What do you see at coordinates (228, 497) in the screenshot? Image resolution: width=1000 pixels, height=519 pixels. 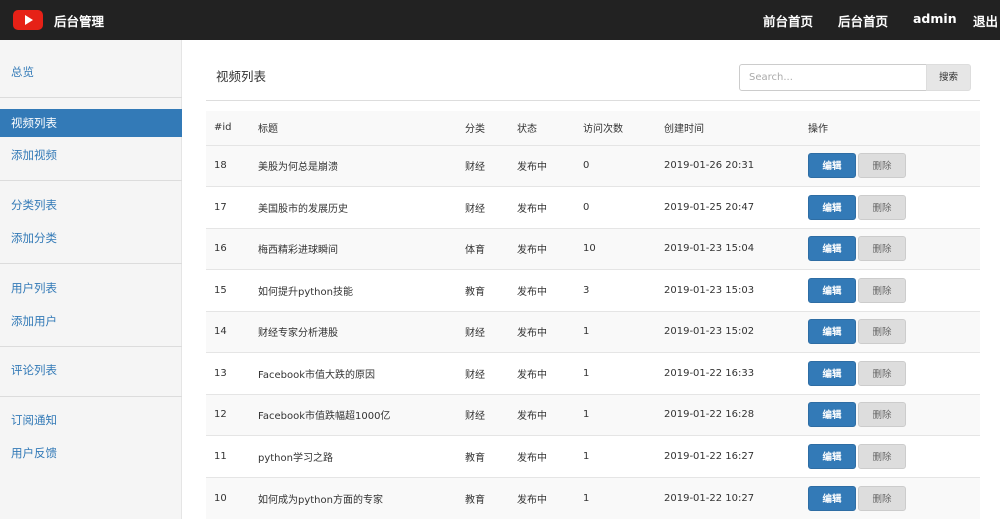 I see `cell-id: 10` at bounding box center [228, 497].